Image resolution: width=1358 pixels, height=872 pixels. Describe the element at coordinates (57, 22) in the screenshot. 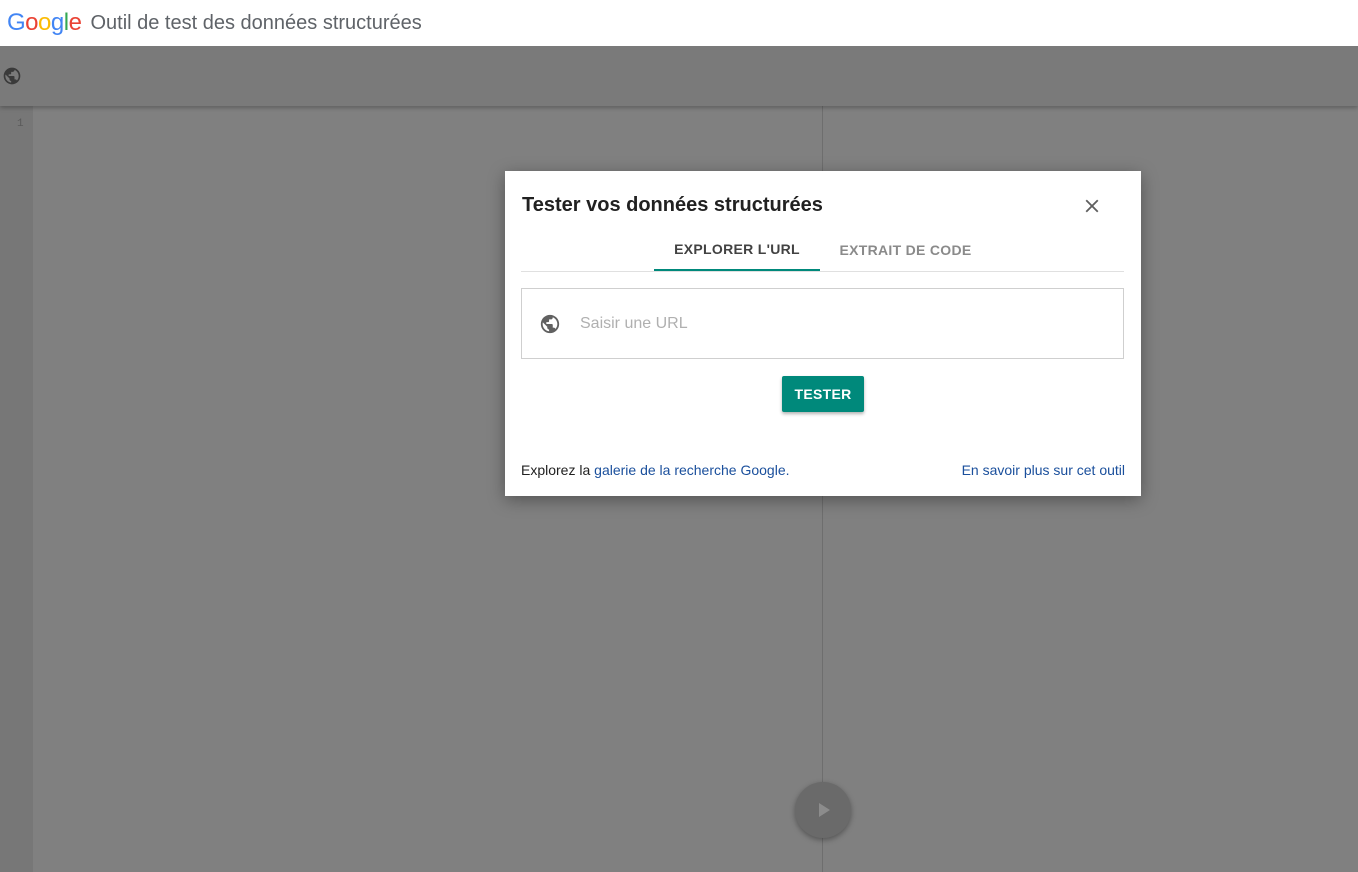

I see `logo-letter: g` at that location.